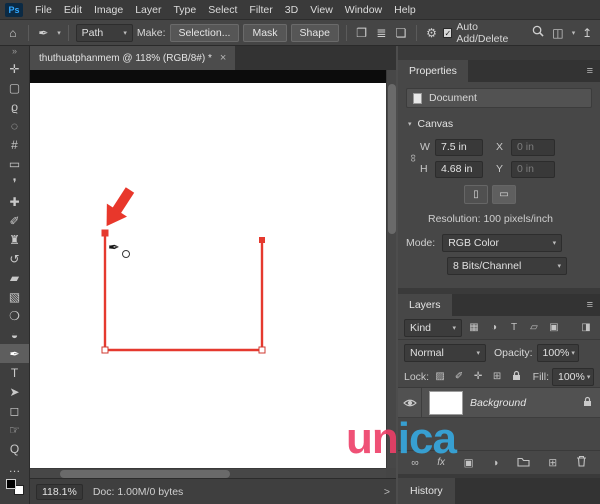 The height and width of the screenshot is (504, 600). What do you see at coordinates (148, 9) in the screenshot?
I see `menu-item-layer: Layer` at bounding box center [148, 9].